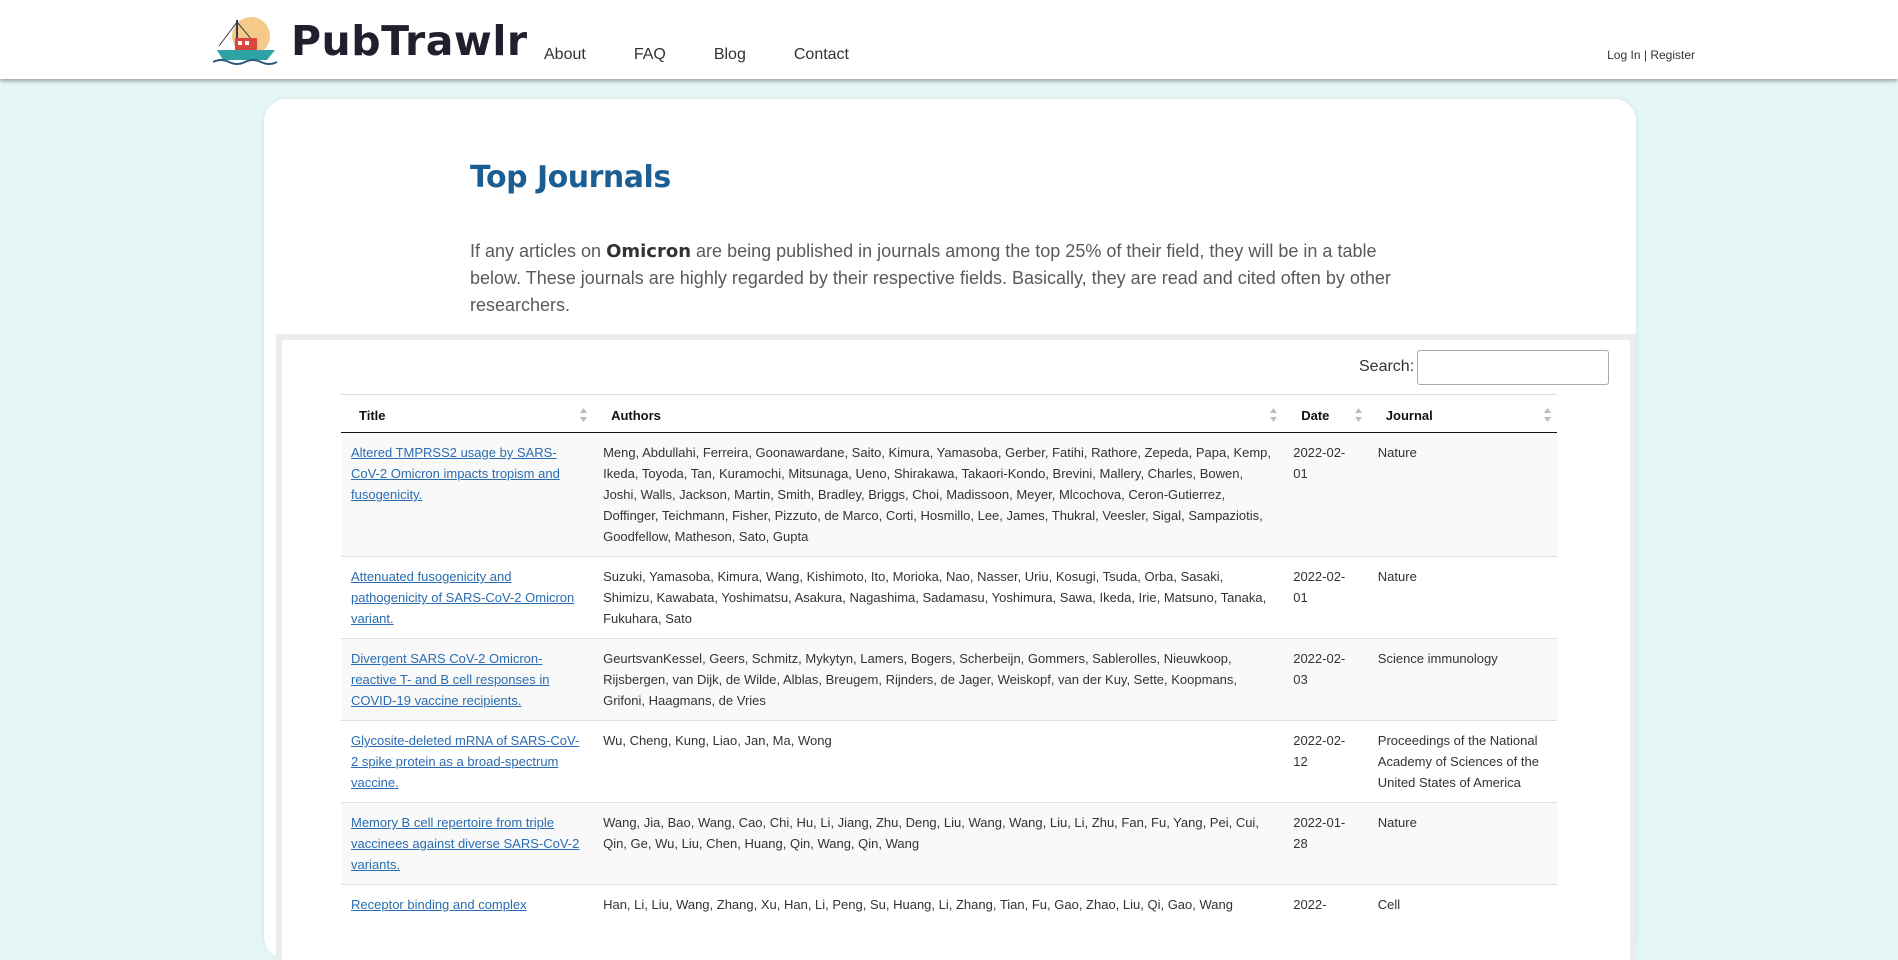  What do you see at coordinates (1462, 413) in the screenshot?
I see `column-header-journal: Journal` at bounding box center [1462, 413].